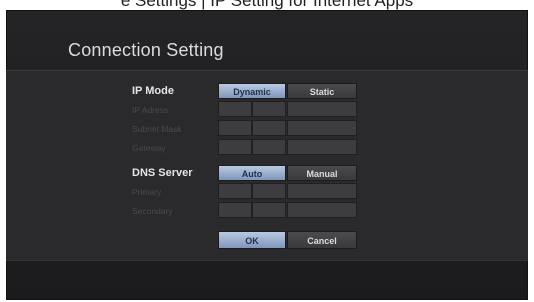  What do you see at coordinates (322, 240) in the screenshot?
I see `cancel-button: Cancel` at bounding box center [322, 240].